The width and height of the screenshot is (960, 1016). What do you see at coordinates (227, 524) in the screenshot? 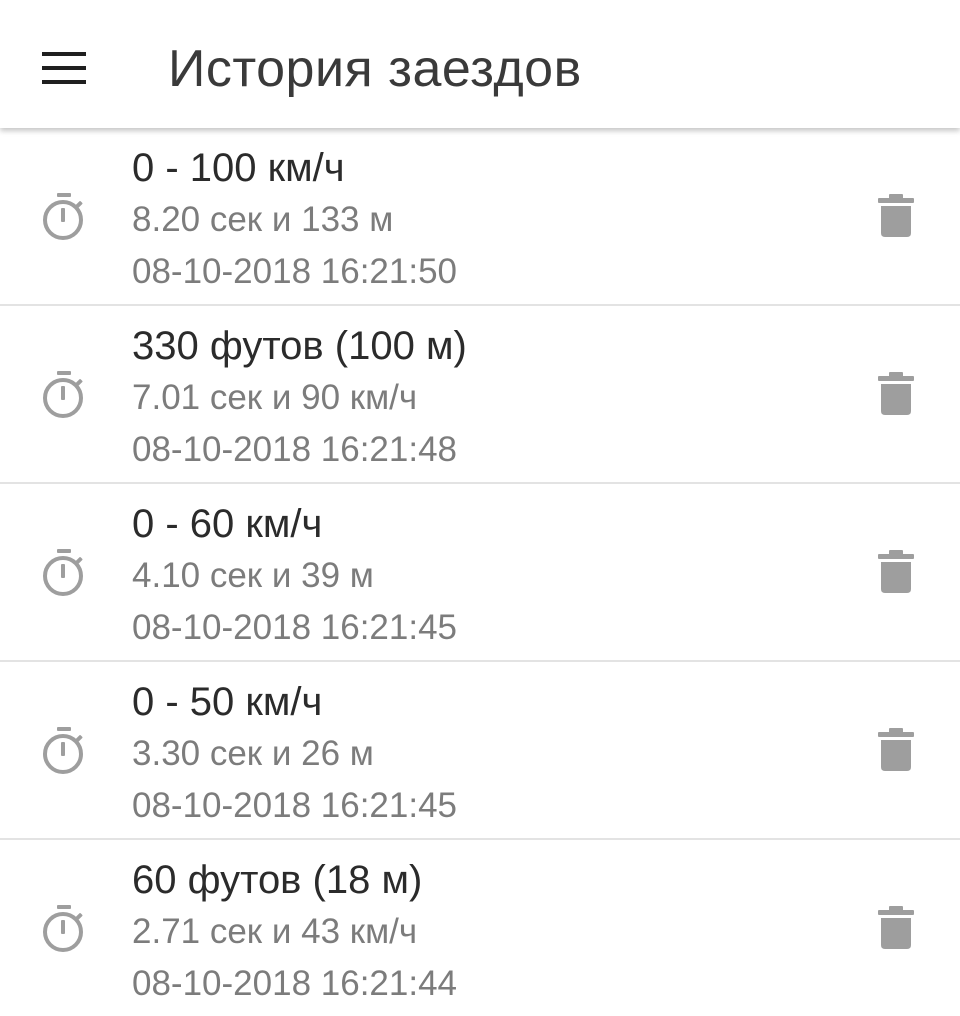
I see `run-title: 0 - 60 км/ч` at bounding box center [227, 524].